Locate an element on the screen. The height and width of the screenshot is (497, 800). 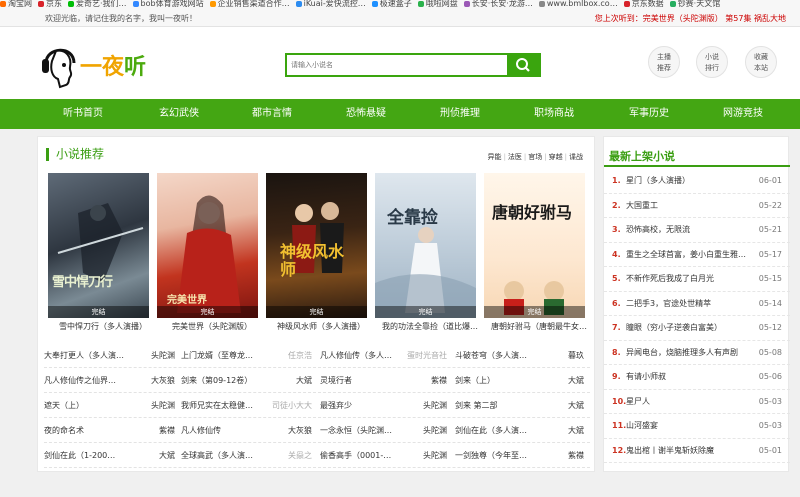
latest-item-title: 有请小师叔 is located at coordinates (688, 377).